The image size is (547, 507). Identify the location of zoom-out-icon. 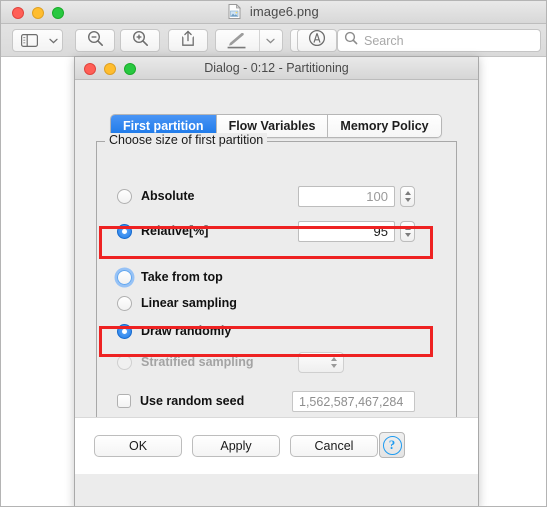
(95, 41).